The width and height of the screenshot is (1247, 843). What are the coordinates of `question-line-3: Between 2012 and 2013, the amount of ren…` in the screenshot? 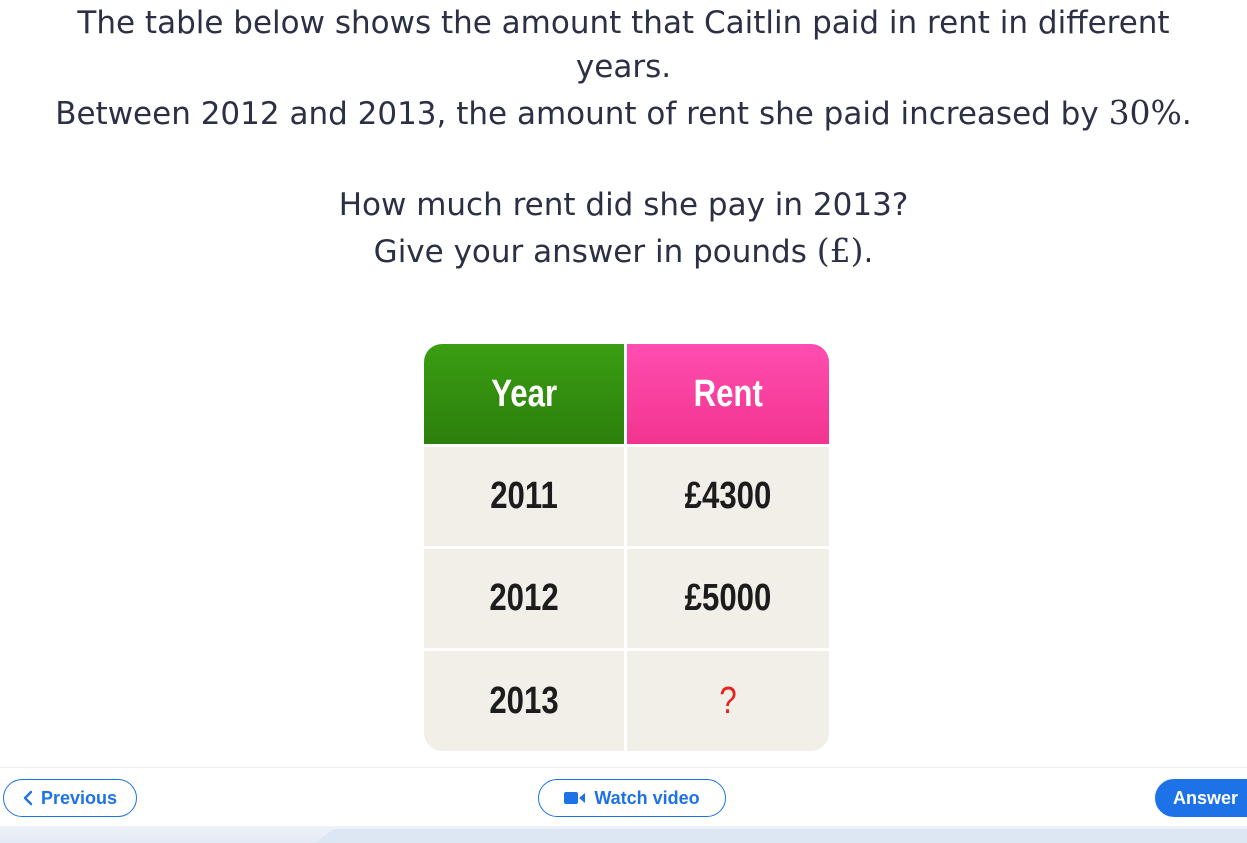 It's located at (623, 113).